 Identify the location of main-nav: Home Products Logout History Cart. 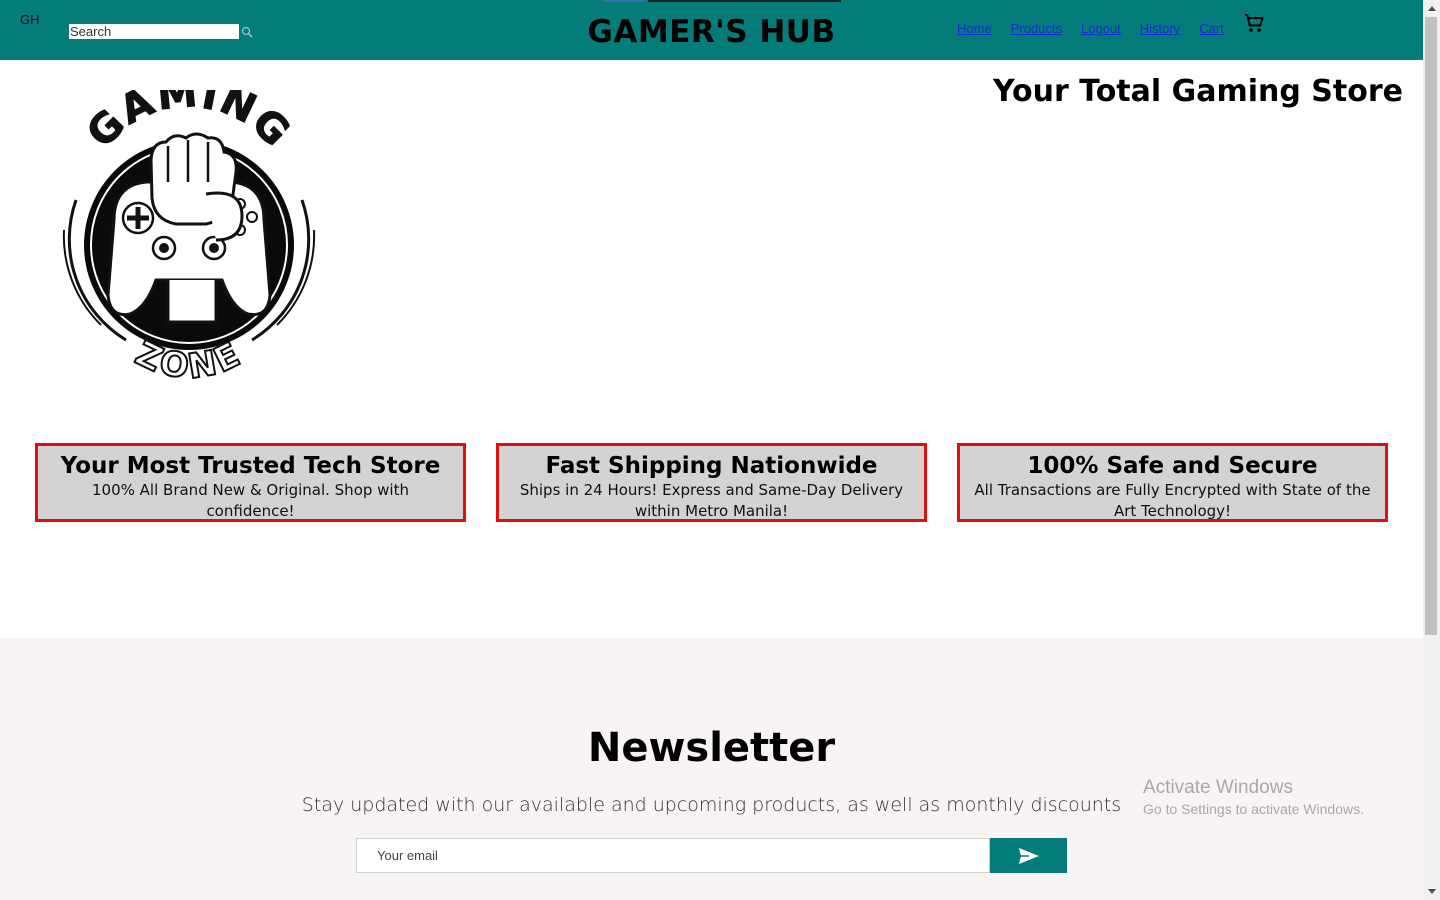
(1100, 28).